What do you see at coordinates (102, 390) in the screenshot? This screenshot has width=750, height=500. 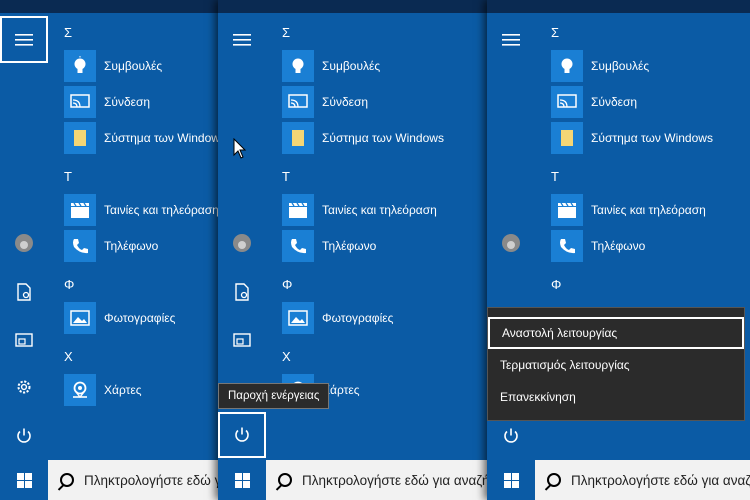 I see `app-item-maps: Χάρτες` at bounding box center [102, 390].